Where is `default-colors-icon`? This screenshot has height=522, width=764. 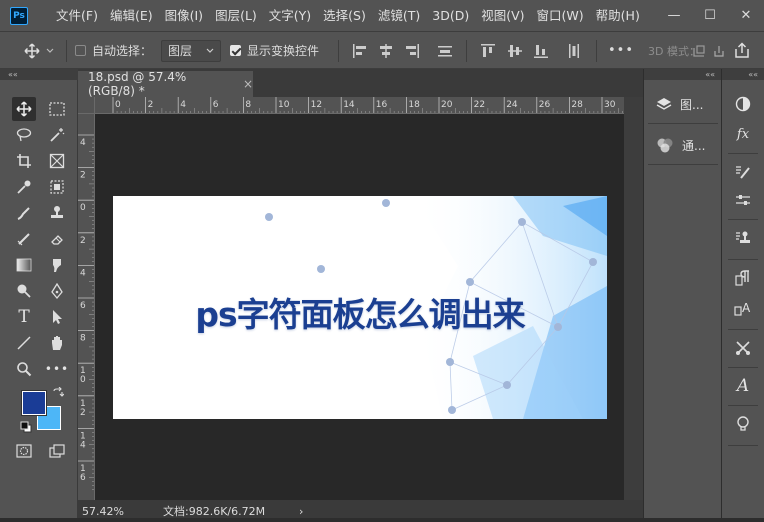
default-colors-icon is located at coordinates (26, 427).